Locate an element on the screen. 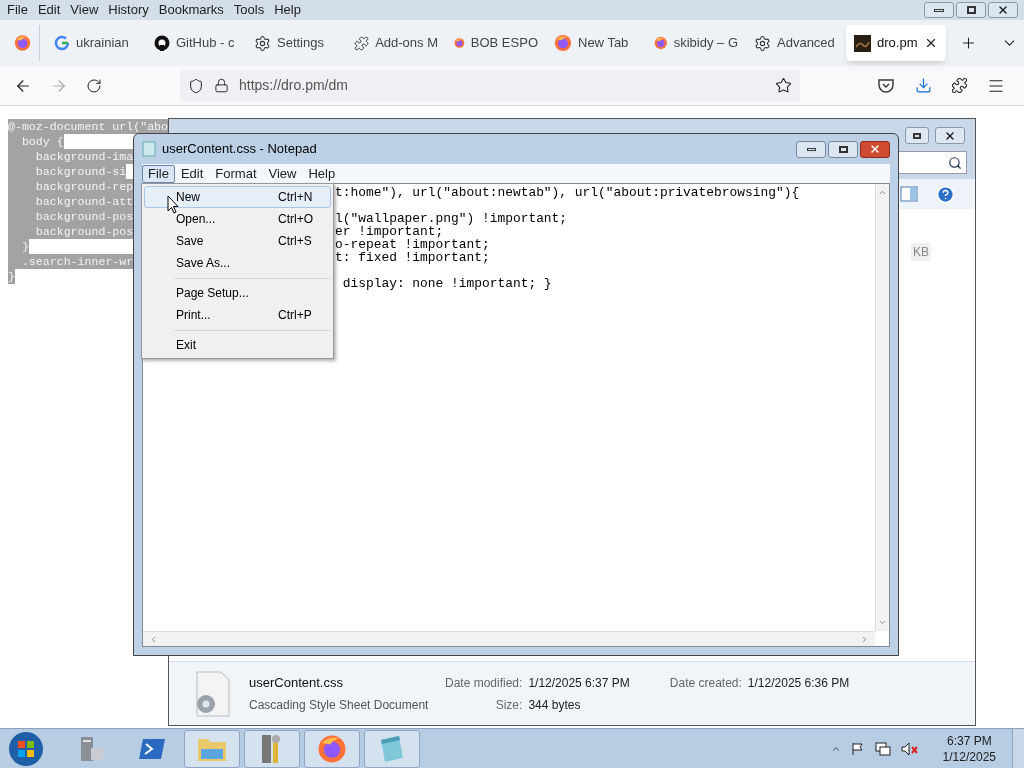 The image size is (1024, 768). field-value: 1/12/2025 6:37 PM is located at coordinates (579, 683).